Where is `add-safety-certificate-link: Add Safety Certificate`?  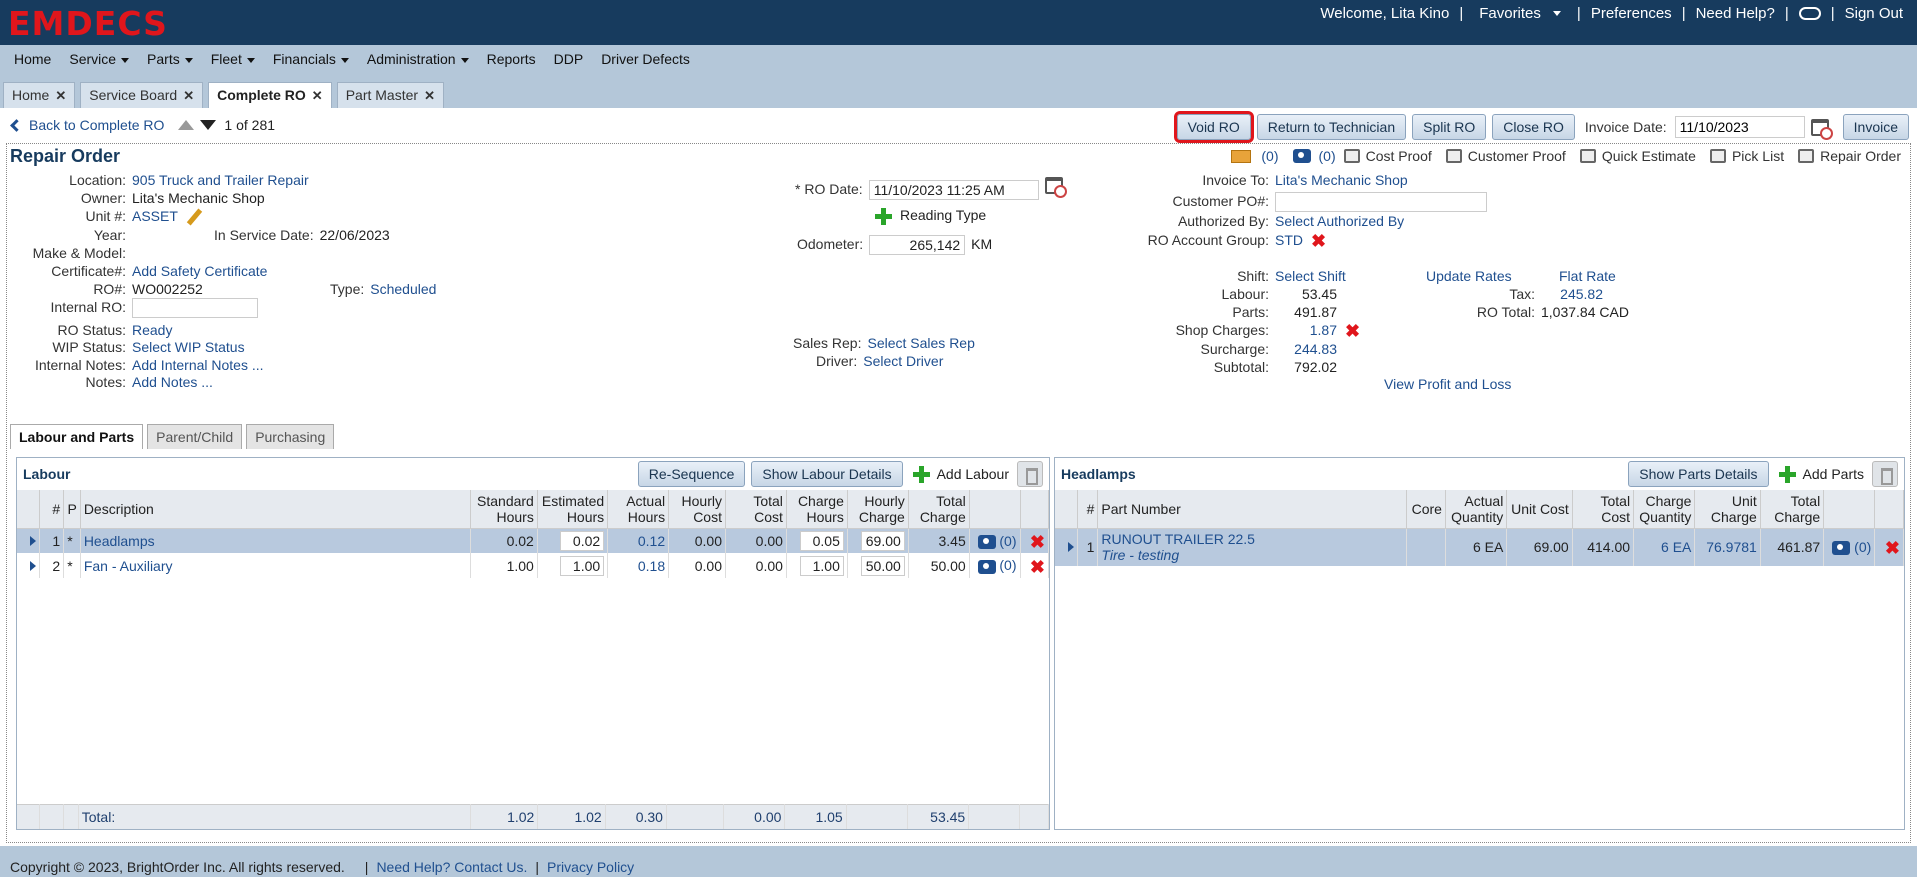 add-safety-certificate-link: Add Safety Certificate is located at coordinates (199, 271).